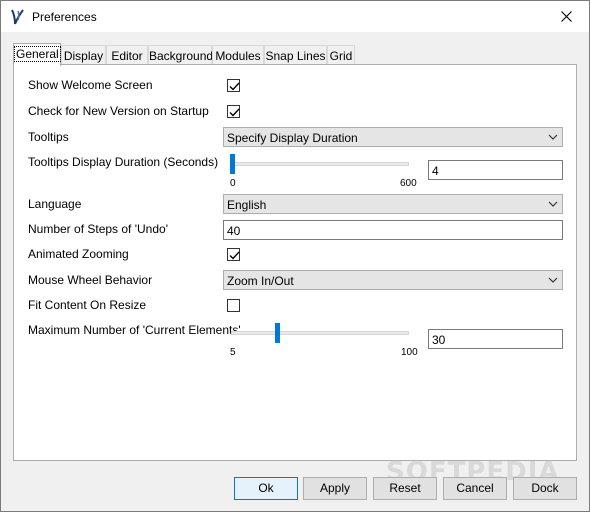 The width and height of the screenshot is (590, 512). I want to click on check-version-label: Check for New Version on Startup, so click(118, 111).